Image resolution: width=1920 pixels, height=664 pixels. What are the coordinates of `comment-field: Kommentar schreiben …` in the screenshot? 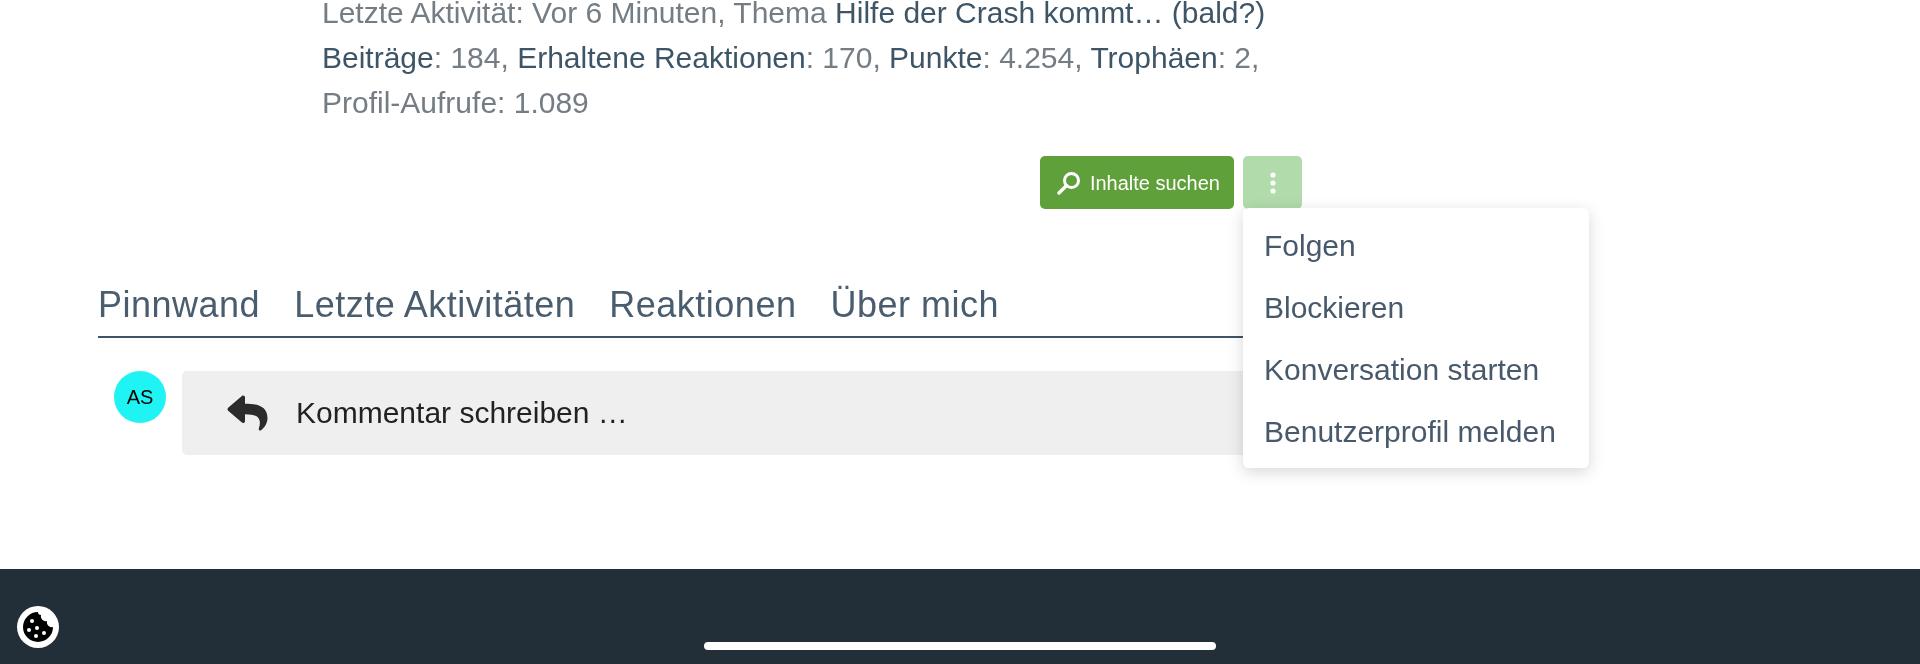 It's located at (713, 413).